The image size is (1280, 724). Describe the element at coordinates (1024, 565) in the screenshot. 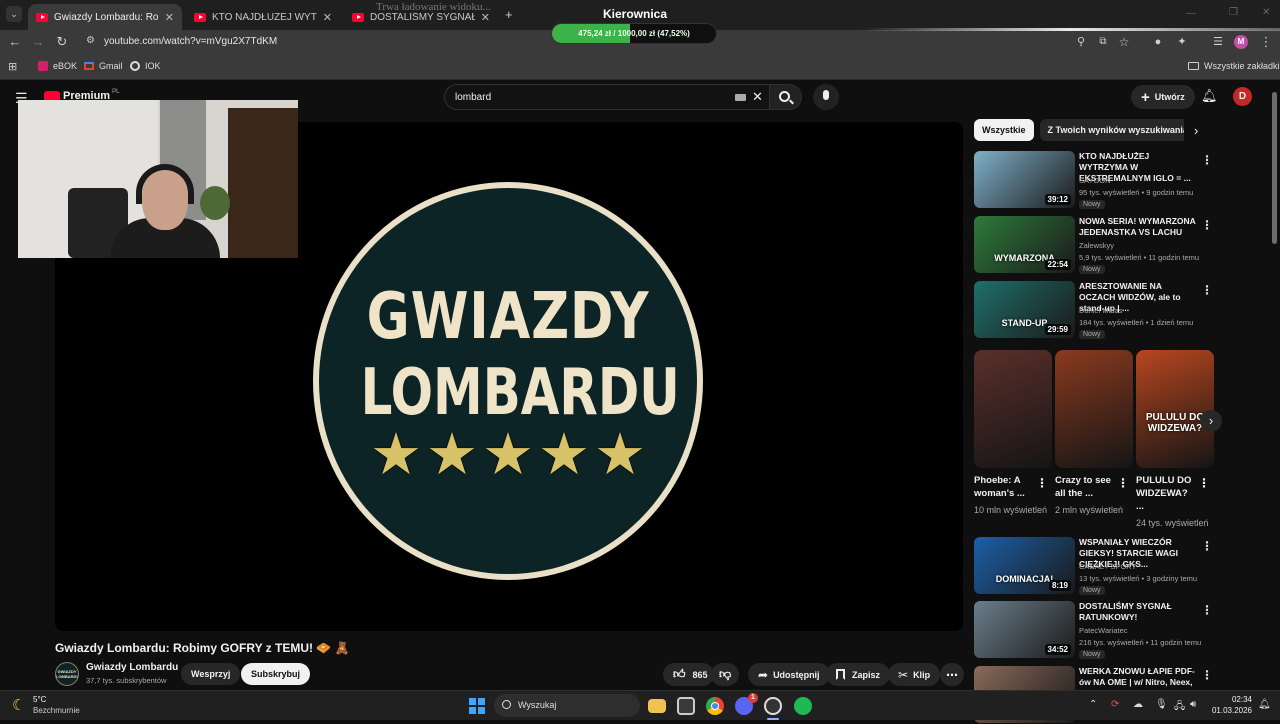

I see `video-thumbnail: DOMINACJA! 8:19` at that location.